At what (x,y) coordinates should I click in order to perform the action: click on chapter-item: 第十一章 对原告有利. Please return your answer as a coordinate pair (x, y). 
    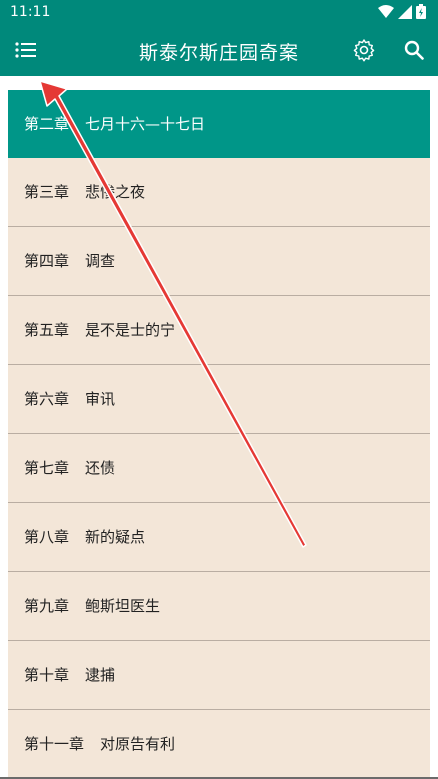
    Looking at the image, I should click on (219, 744).